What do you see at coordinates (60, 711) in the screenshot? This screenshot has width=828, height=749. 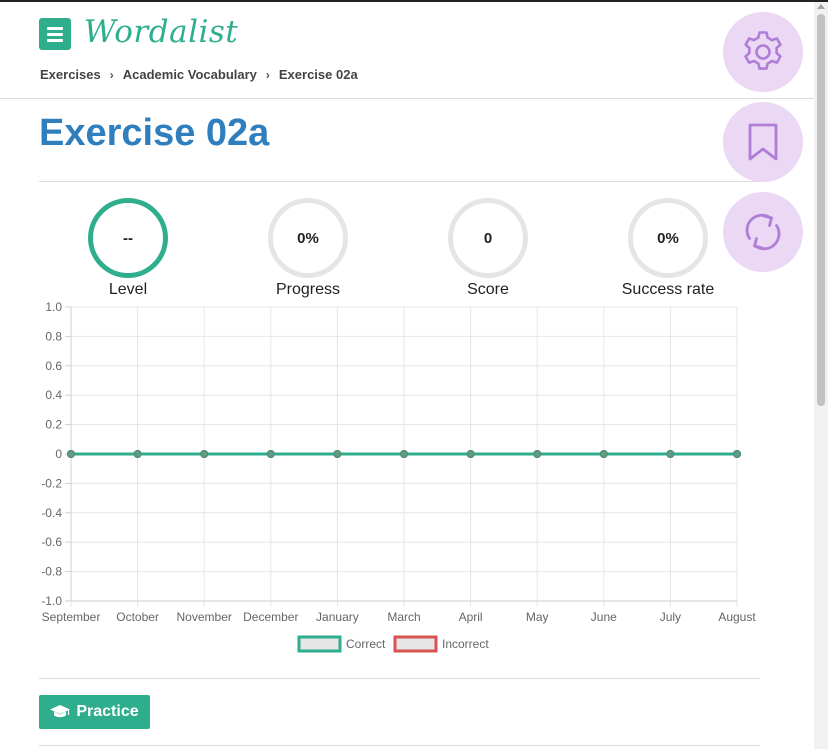 I see `graduation-cap-icon` at bounding box center [60, 711].